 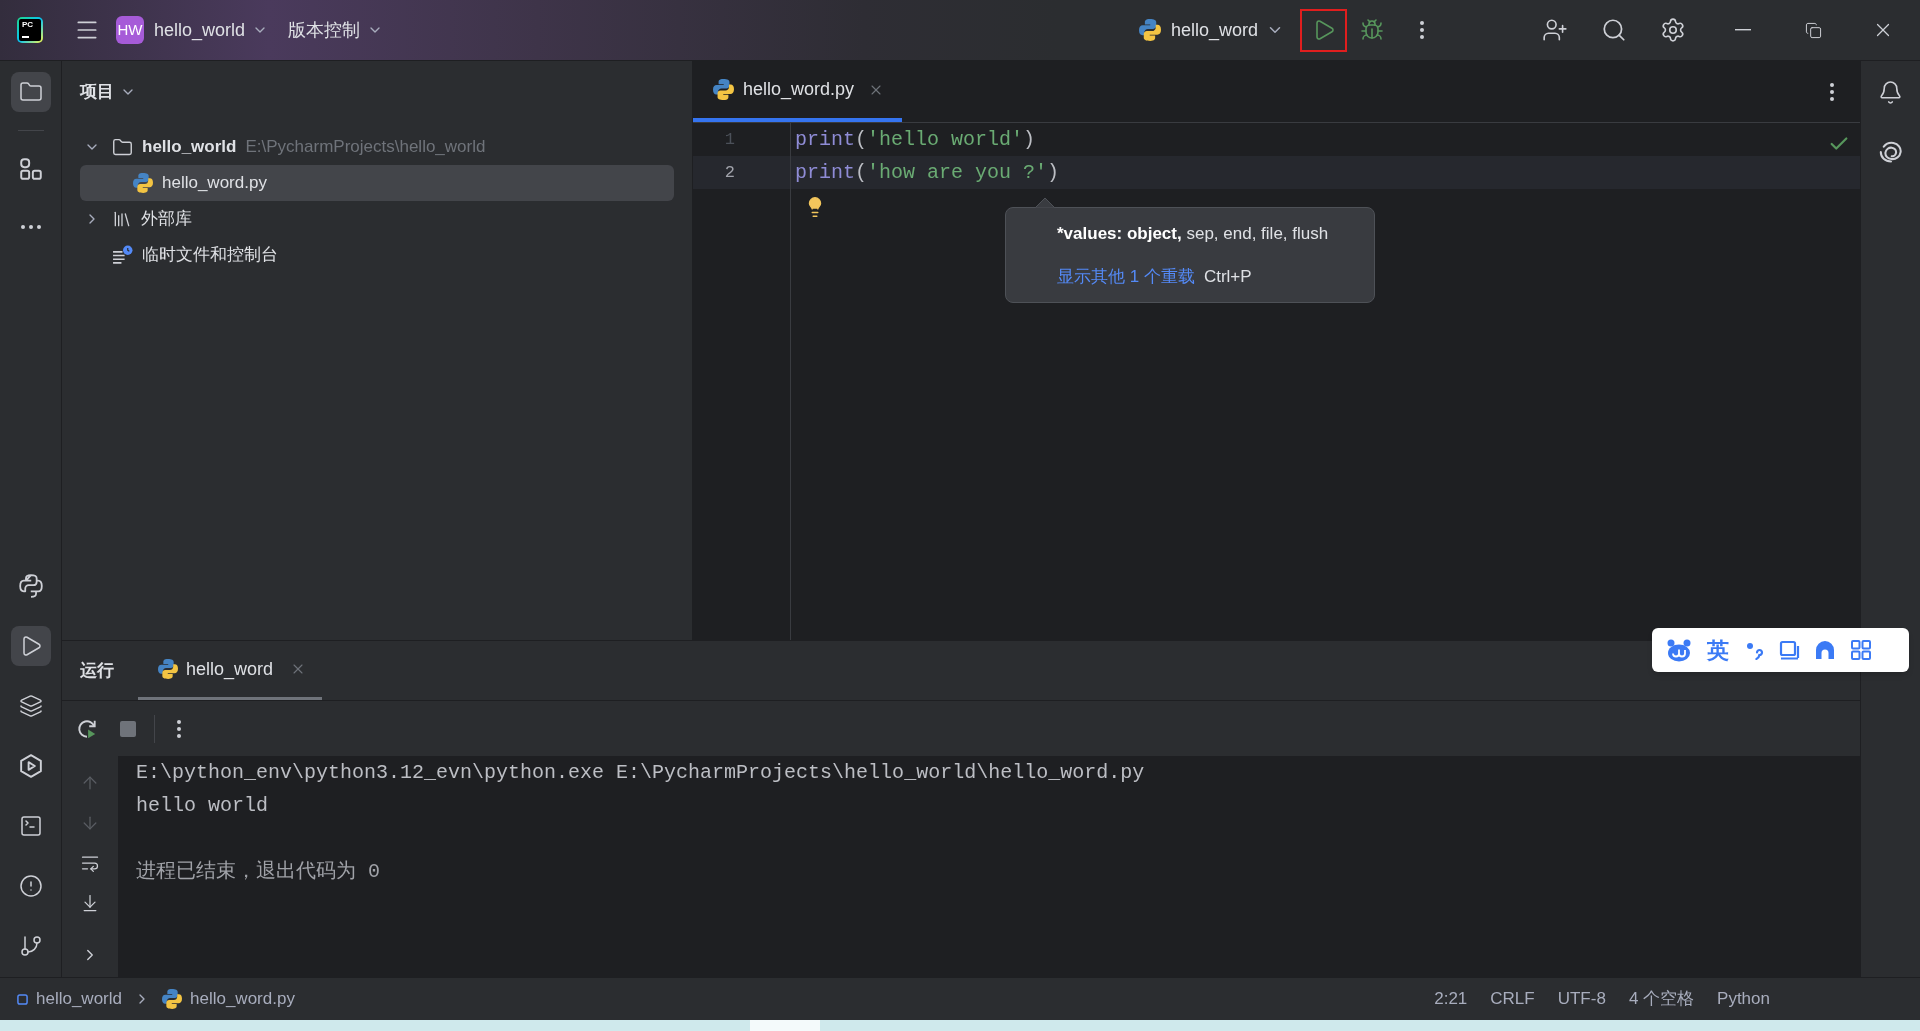 What do you see at coordinates (258, 872) in the screenshot?
I see `console-line: 进程已结束，退出代码为 0` at bounding box center [258, 872].